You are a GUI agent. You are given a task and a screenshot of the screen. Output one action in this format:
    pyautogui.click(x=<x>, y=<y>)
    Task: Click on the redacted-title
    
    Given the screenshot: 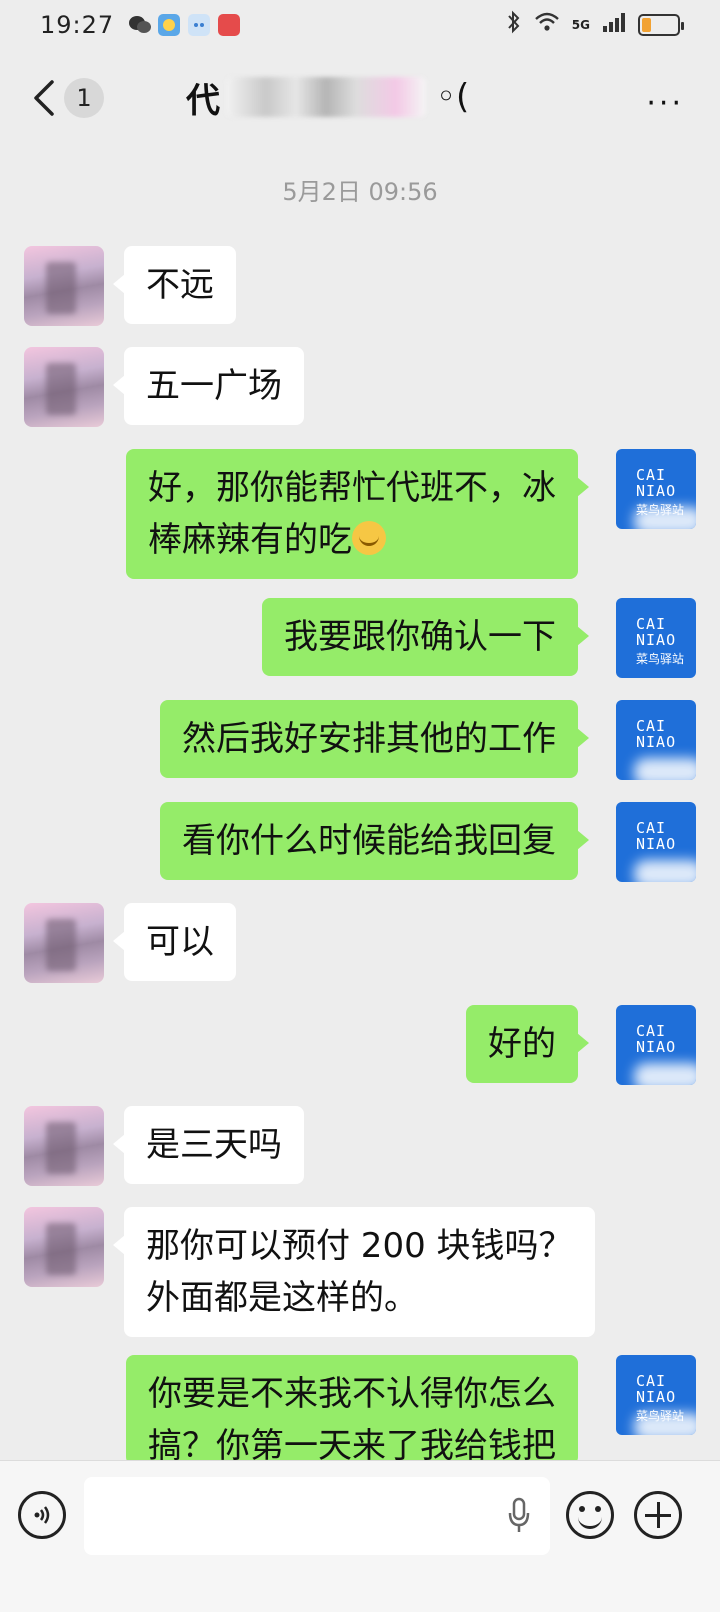 What is the action you would take?
    pyautogui.click(x=326, y=97)
    